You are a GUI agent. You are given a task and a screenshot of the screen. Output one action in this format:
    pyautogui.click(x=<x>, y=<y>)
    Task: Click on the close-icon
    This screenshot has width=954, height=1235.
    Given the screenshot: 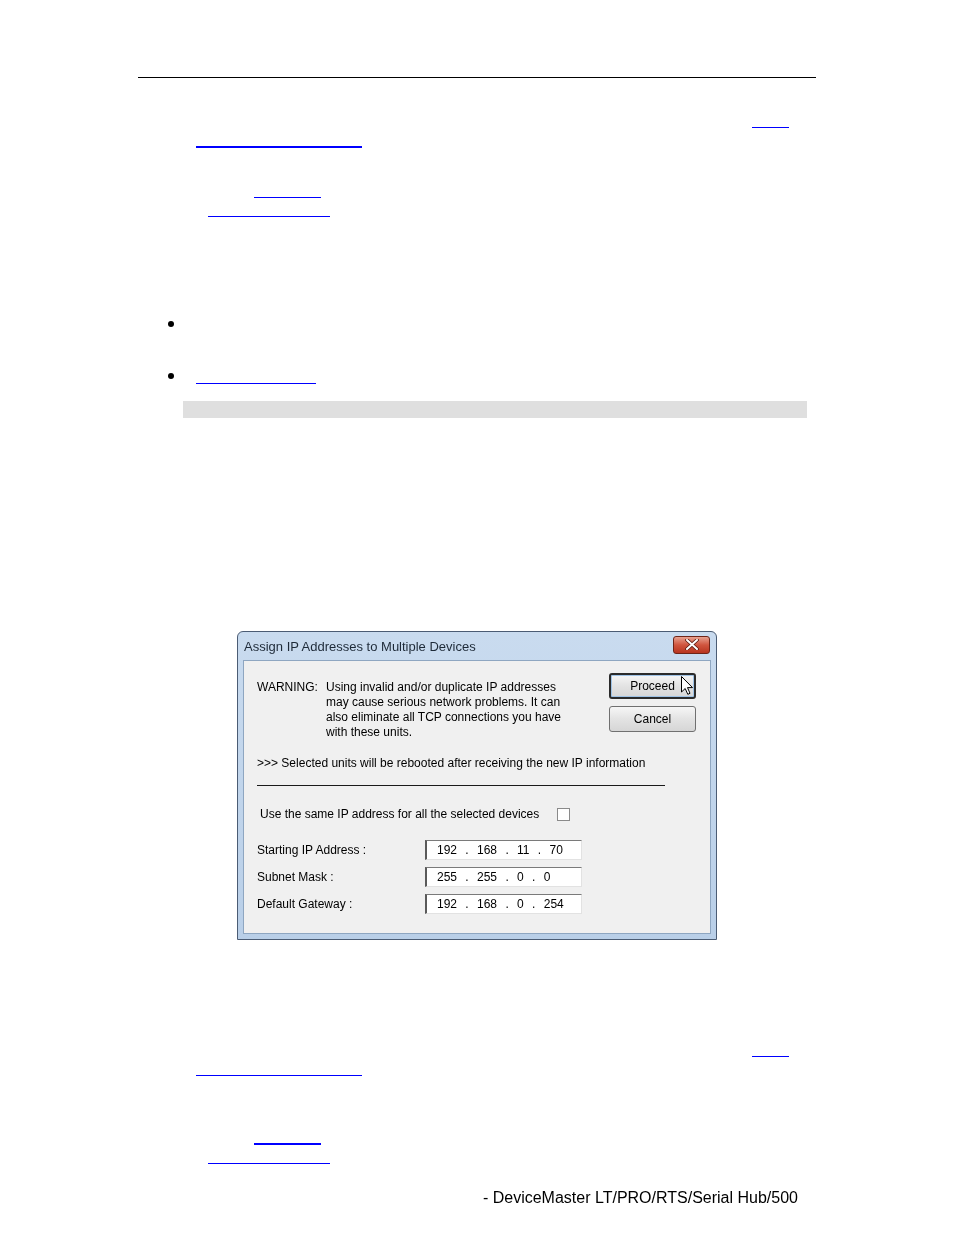 What is the action you would take?
    pyautogui.click(x=691, y=644)
    